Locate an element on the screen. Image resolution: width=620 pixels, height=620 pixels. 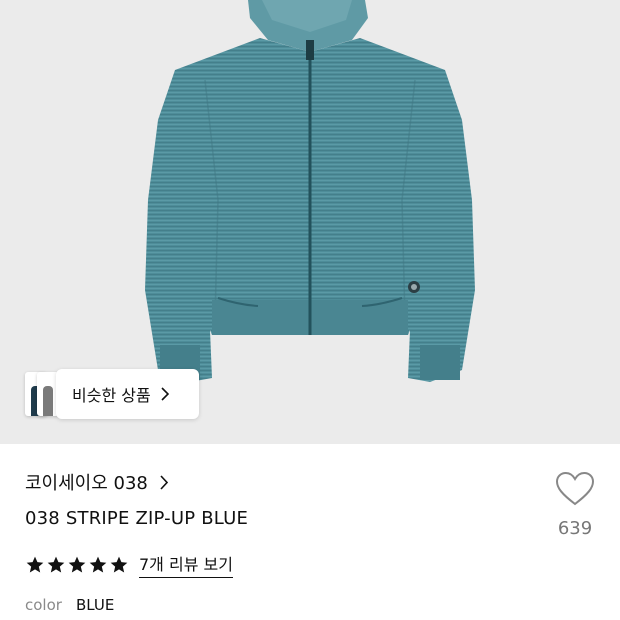
color-row: color BLUE is located at coordinates (69, 605).